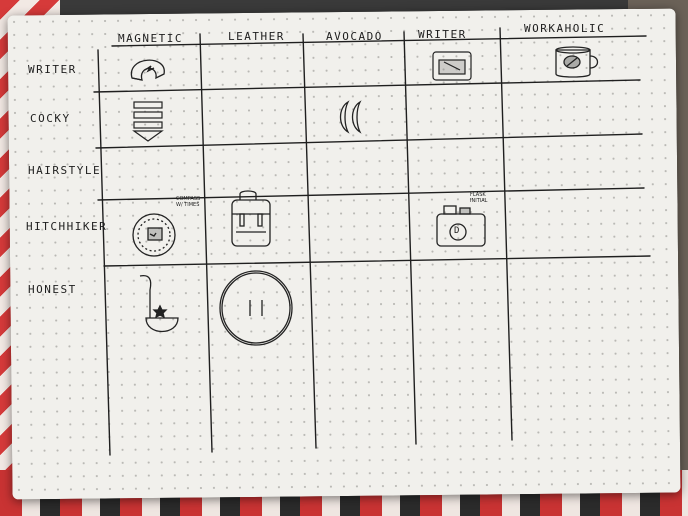 The width and height of the screenshot is (688, 516). Describe the element at coordinates (188, 202) in the screenshot. I see `compass-note: COMPASS W/ TIMES` at that location.